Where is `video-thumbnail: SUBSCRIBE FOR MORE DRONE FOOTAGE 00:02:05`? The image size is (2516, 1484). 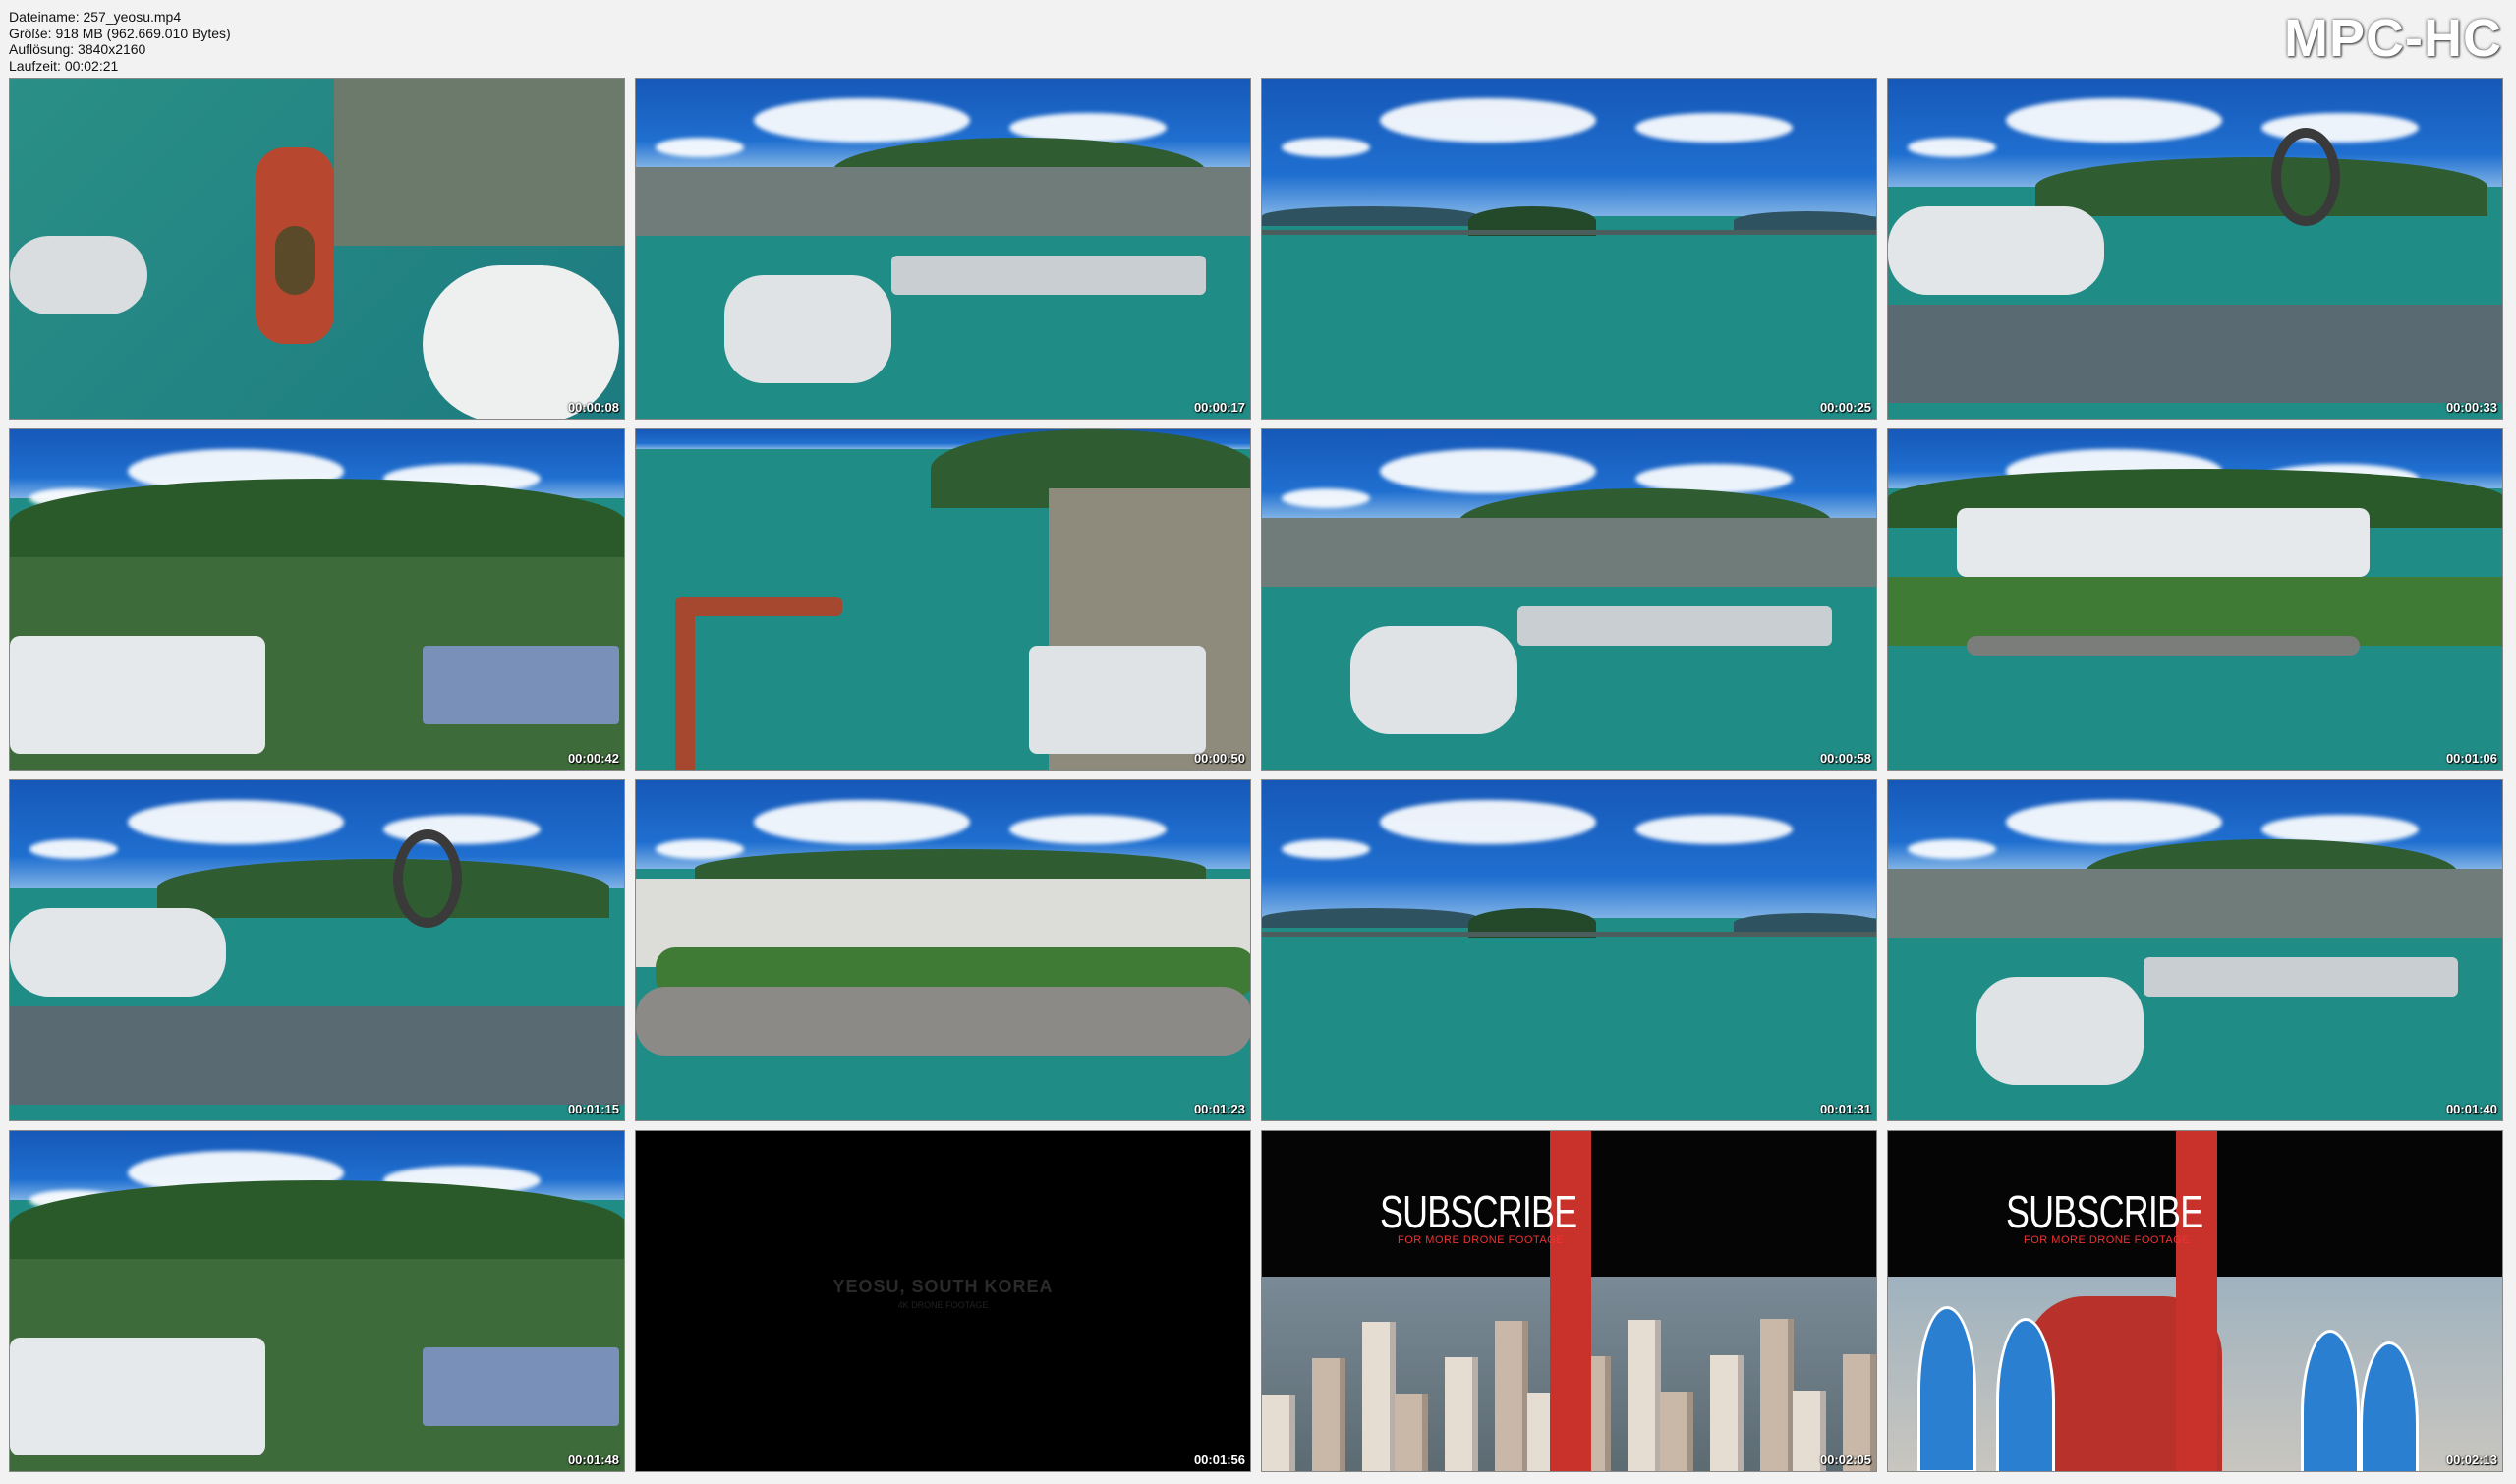 video-thumbnail: SUBSCRIBE FOR MORE DRONE FOOTAGE 00:02:05 is located at coordinates (1569, 1301).